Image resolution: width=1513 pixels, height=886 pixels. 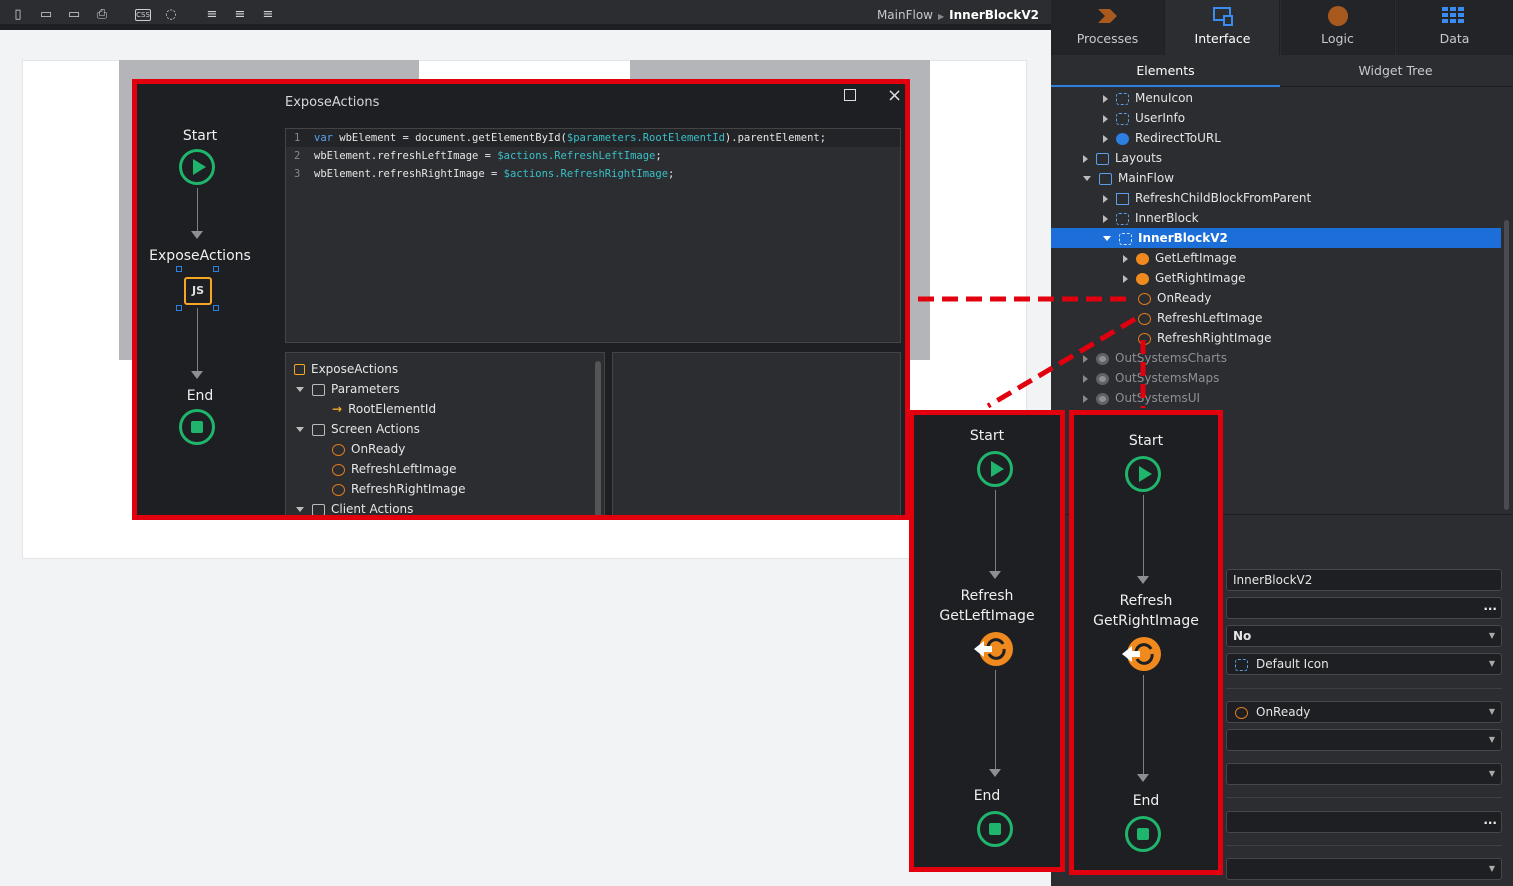 I want to click on tab-data: Data, so click(x=1454, y=27).